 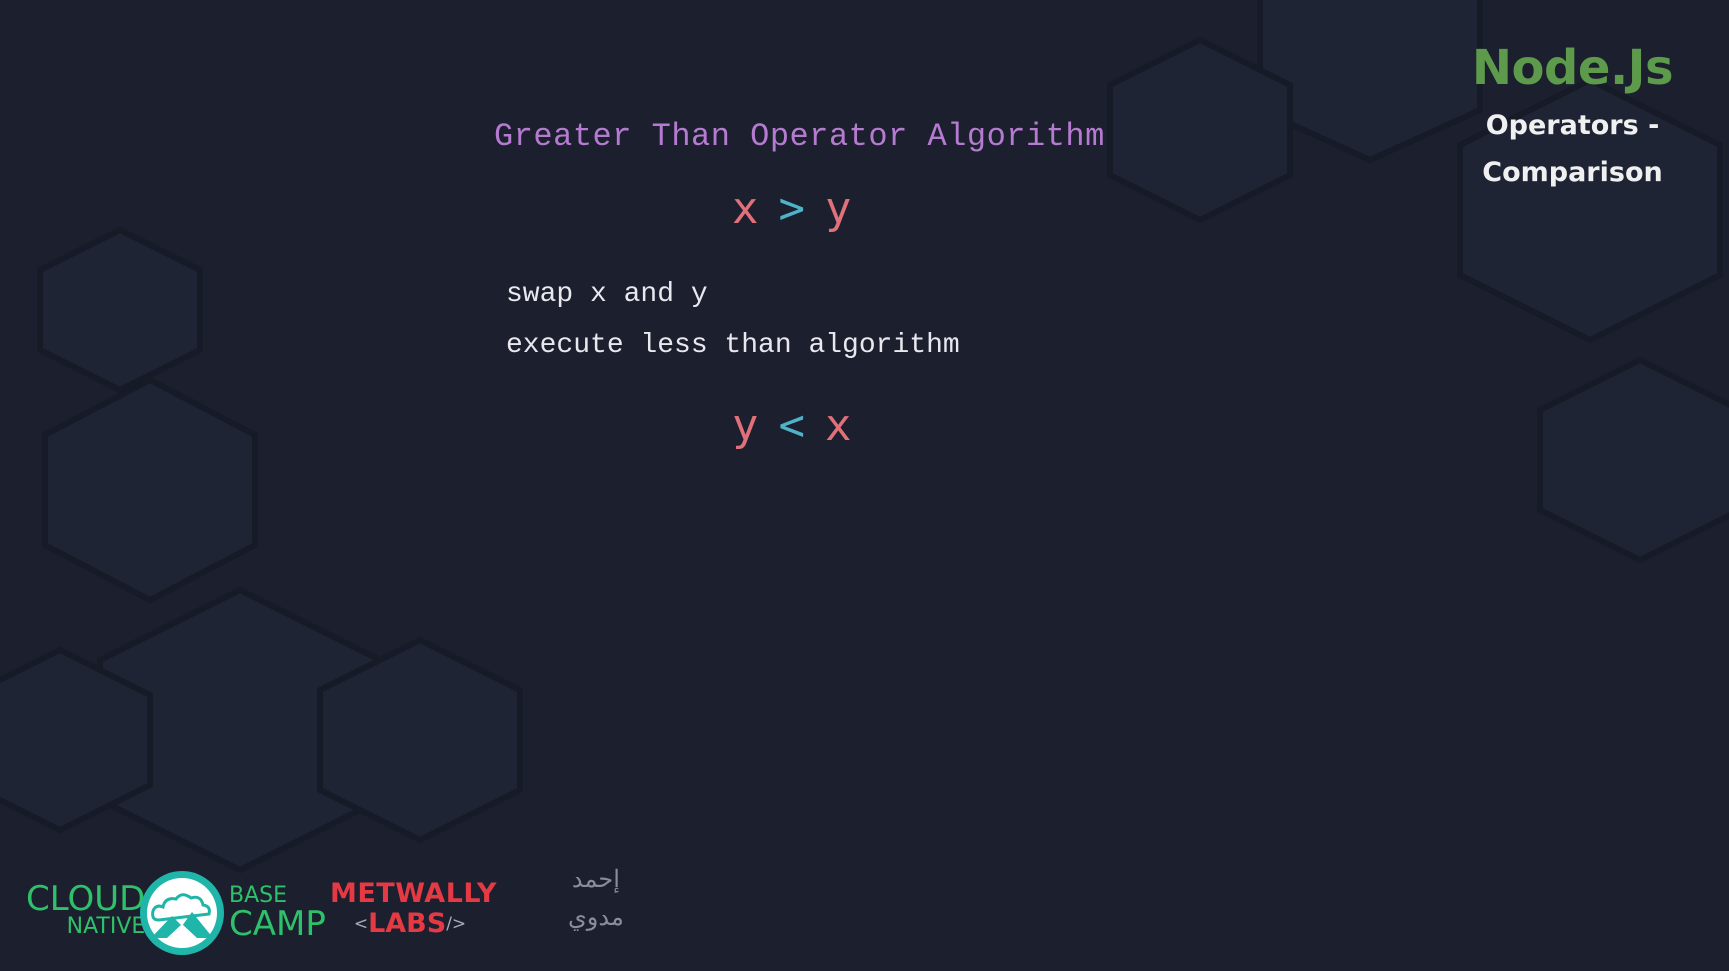 I want to click on open-bracket: <, so click(x=361, y=924).